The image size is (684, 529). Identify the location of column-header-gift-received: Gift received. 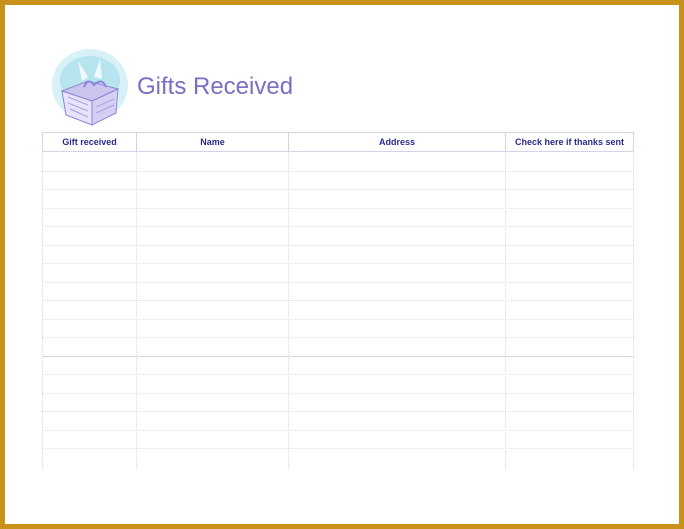
(89, 142).